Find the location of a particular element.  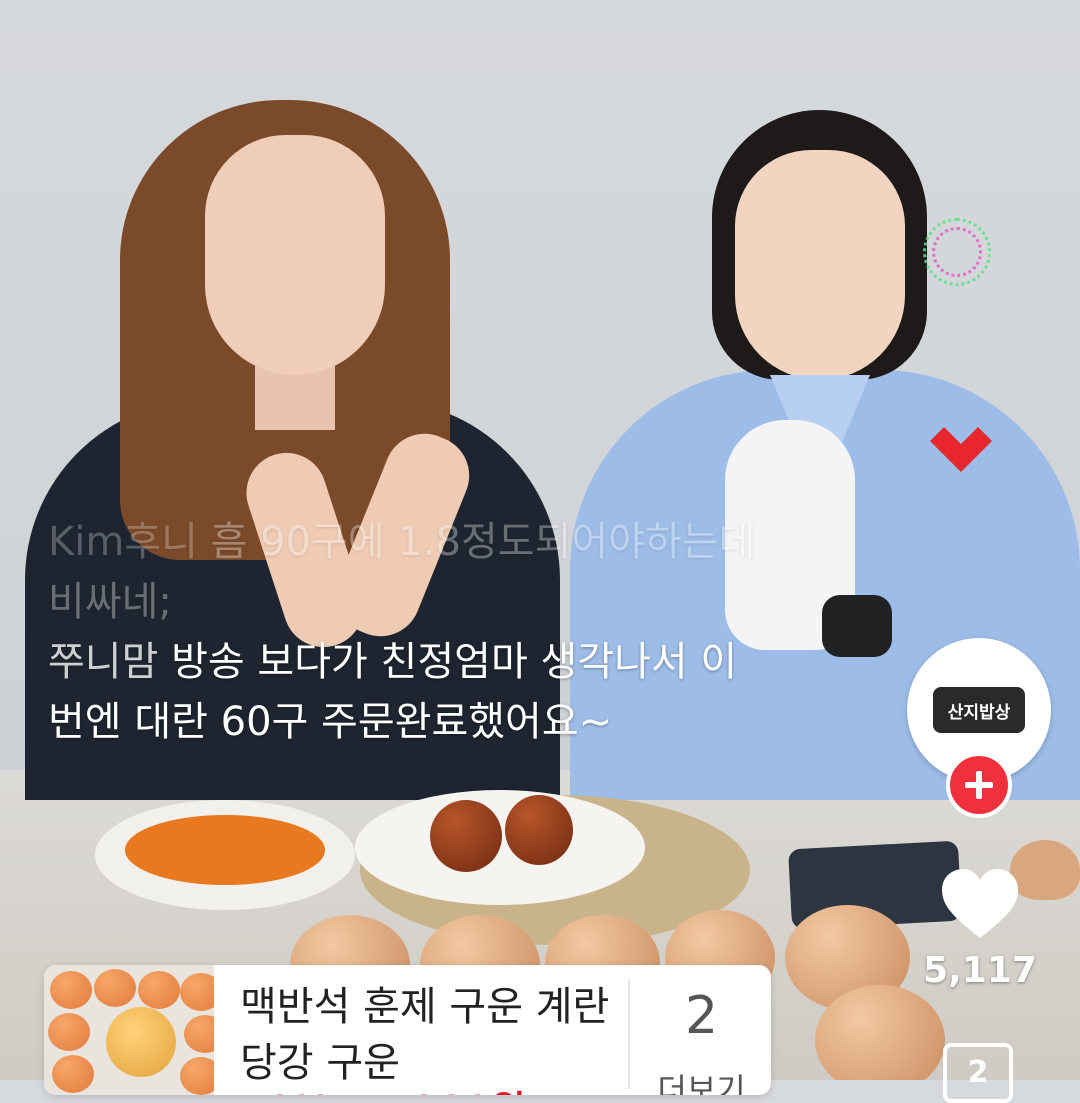

comment-user: 쭈니맘 is located at coordinates (103, 662).